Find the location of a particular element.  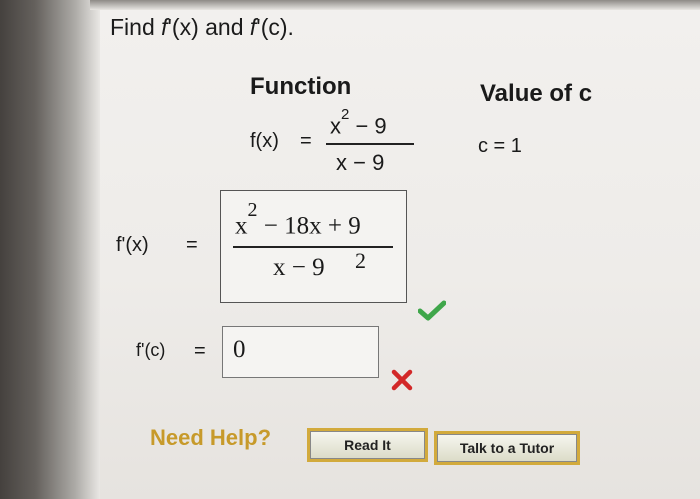

derivative-num-rest: − 18x + 9 is located at coordinates (309, 226).